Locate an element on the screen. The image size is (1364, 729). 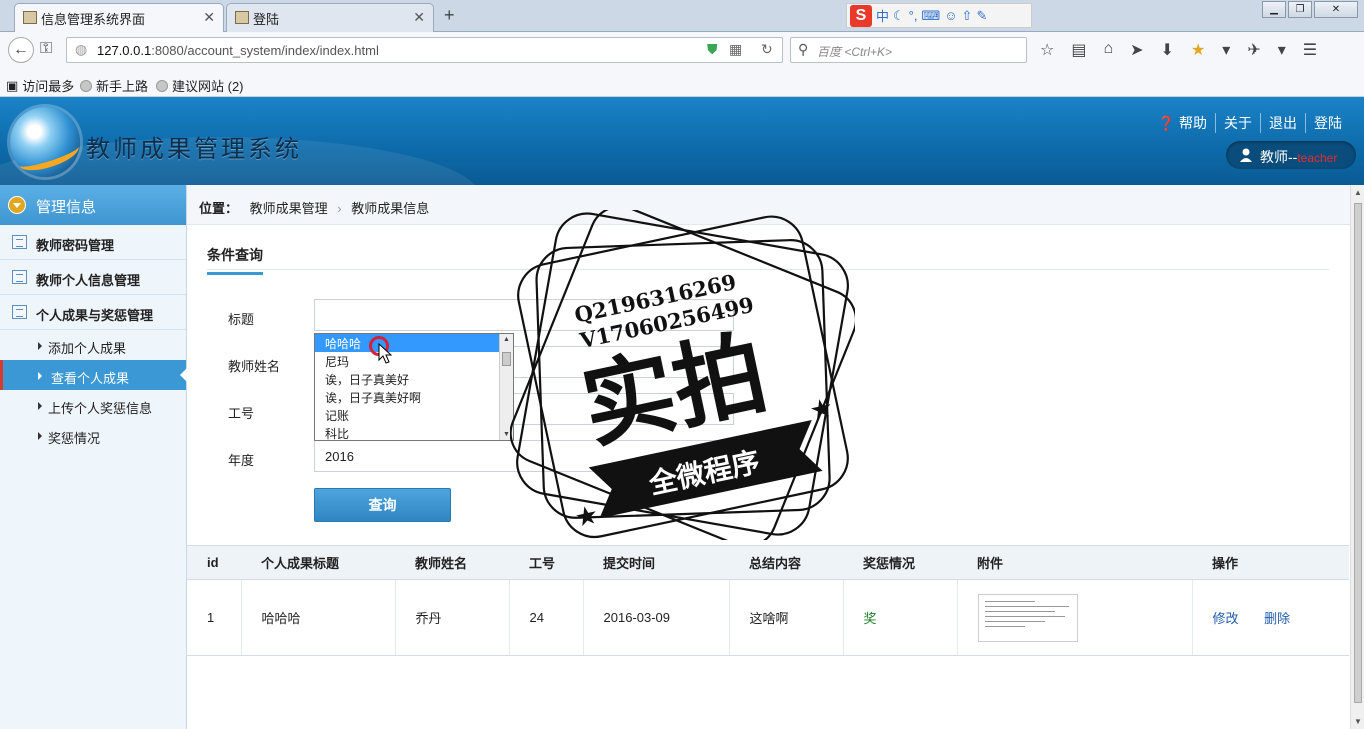
bookmark-most-visited: ▣ 访问最多 is located at coordinates (40, 85).